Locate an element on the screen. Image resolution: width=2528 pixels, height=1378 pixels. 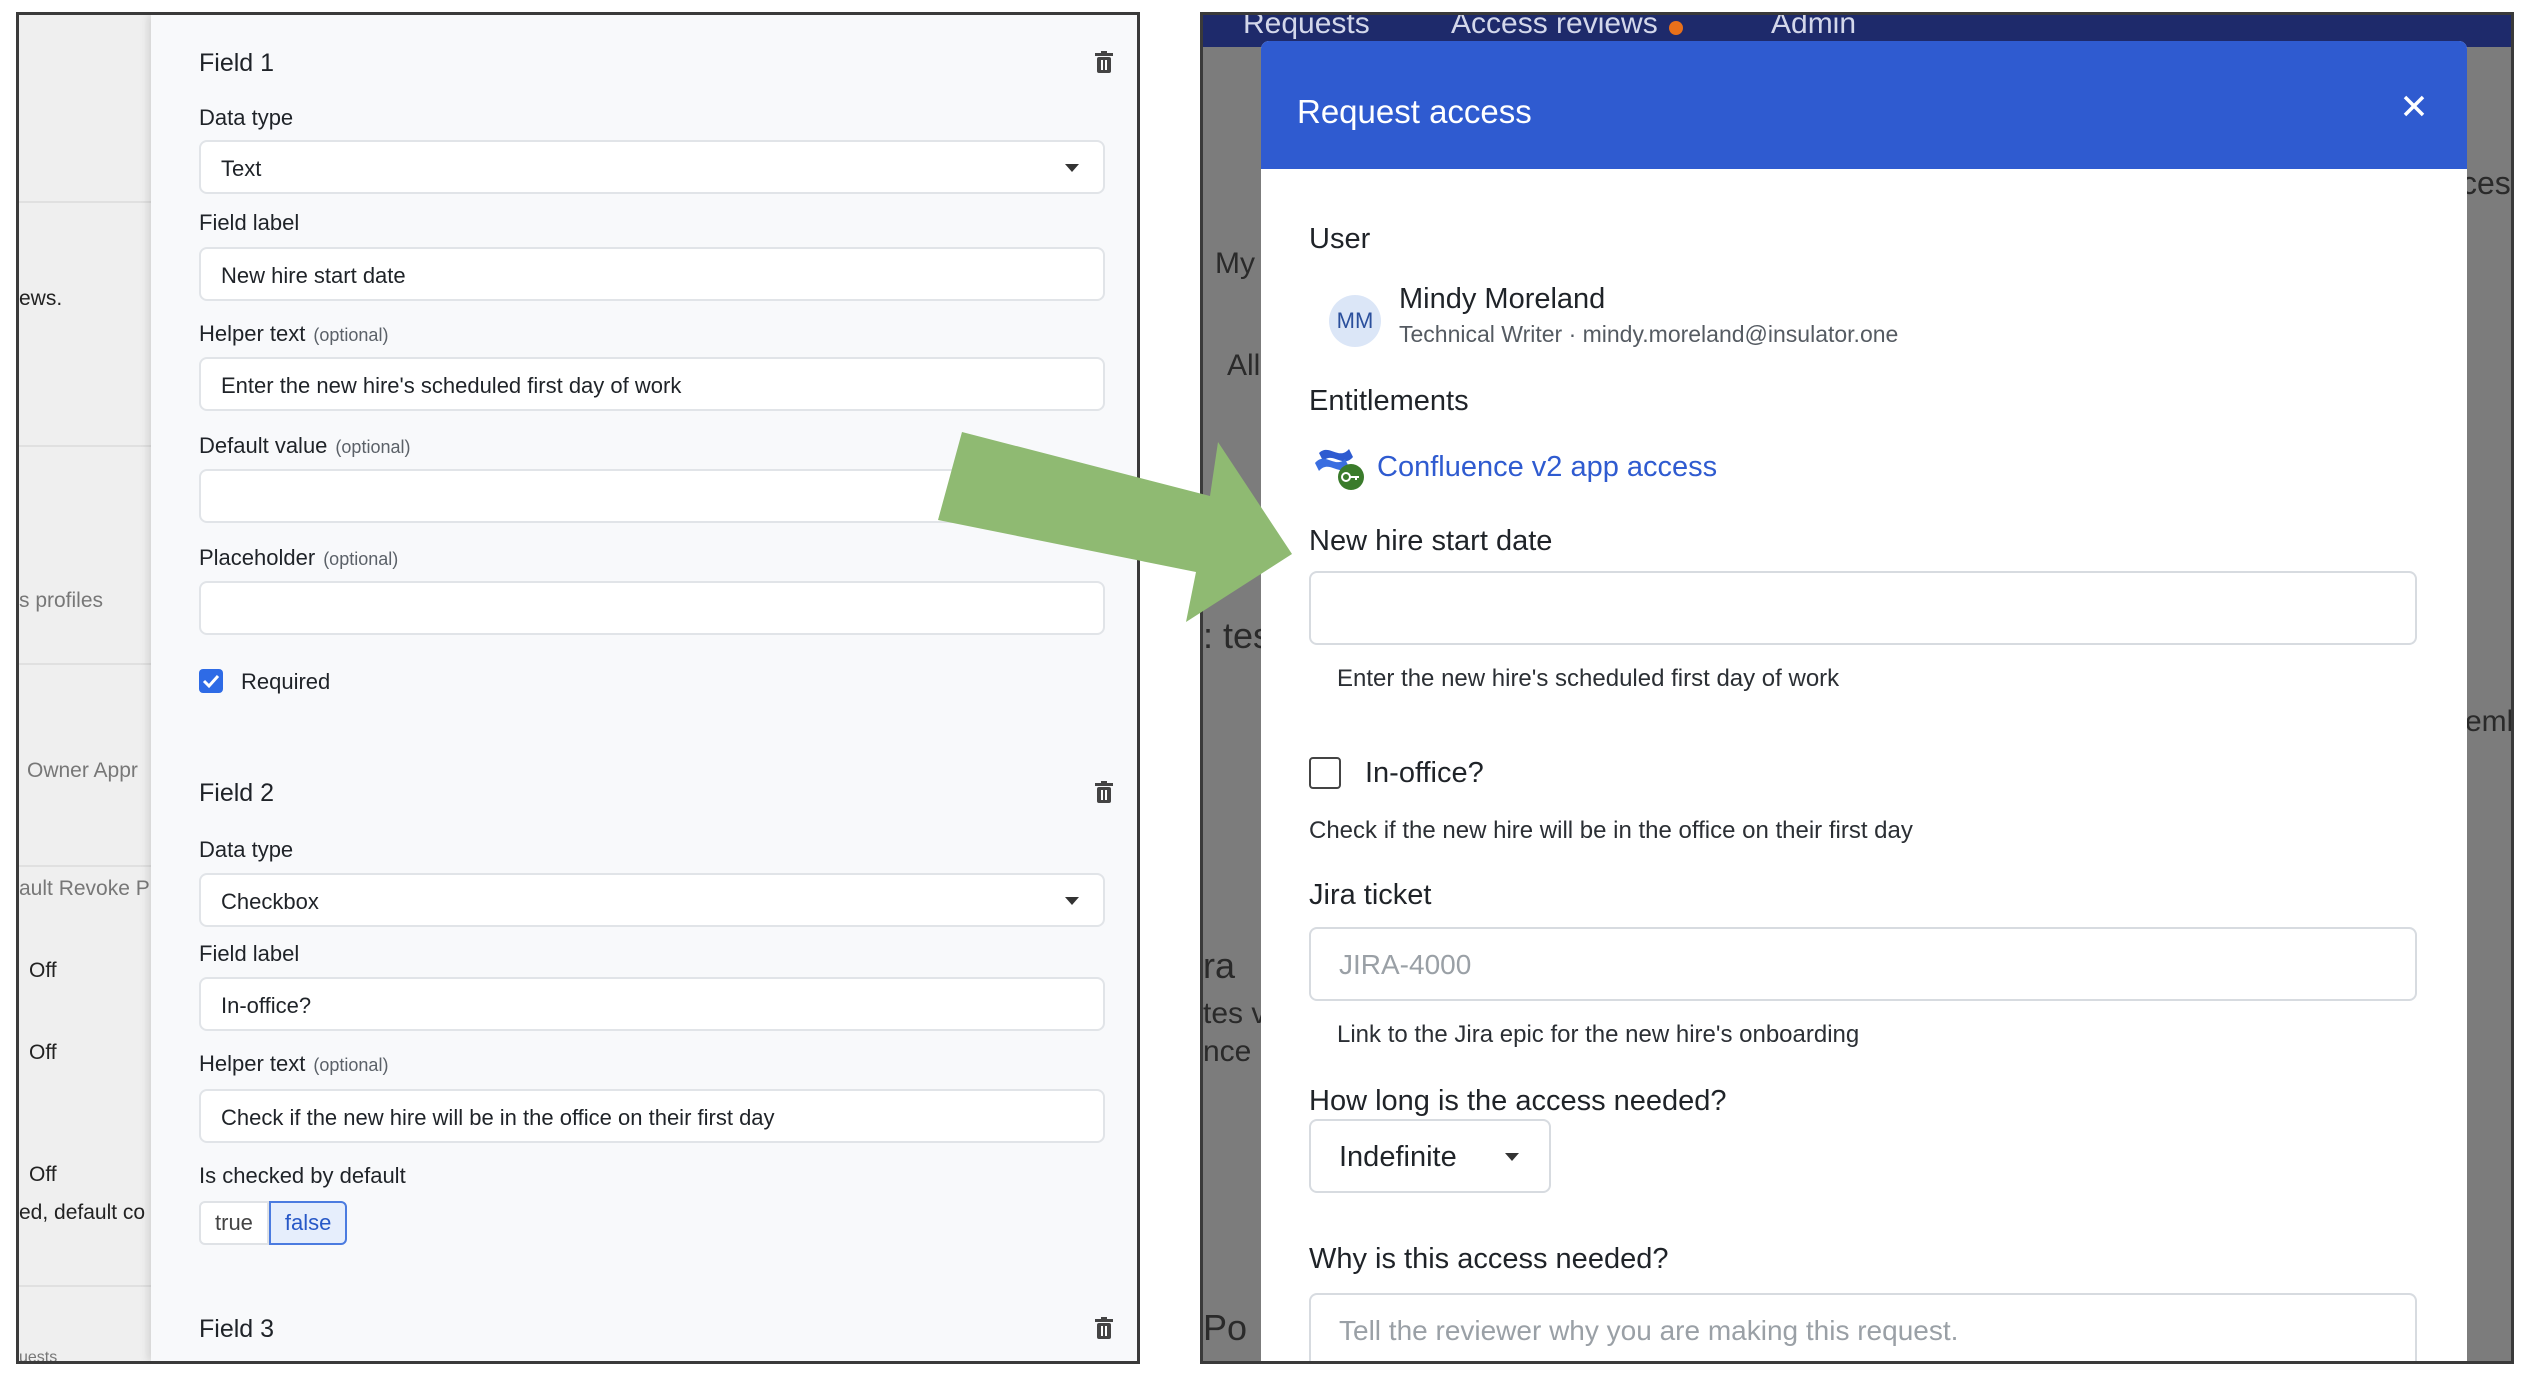
required-label: Required is located at coordinates (286, 681).